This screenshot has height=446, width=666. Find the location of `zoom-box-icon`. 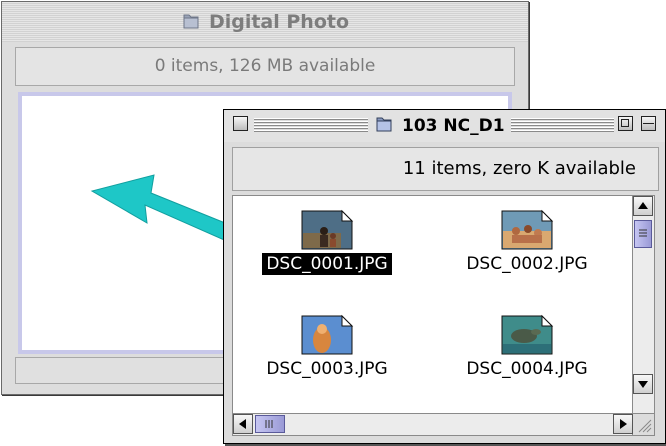

zoom-box-icon is located at coordinates (625, 123).